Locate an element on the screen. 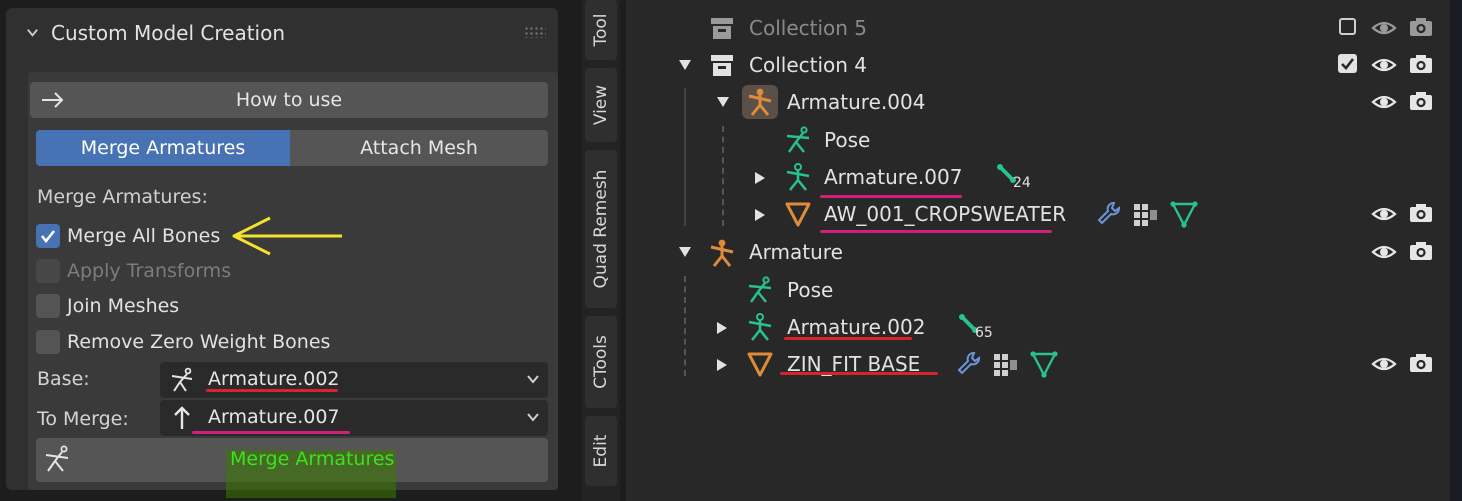  remove-zero-weight-option: Remove Zero Weight Bones is located at coordinates (183, 342).